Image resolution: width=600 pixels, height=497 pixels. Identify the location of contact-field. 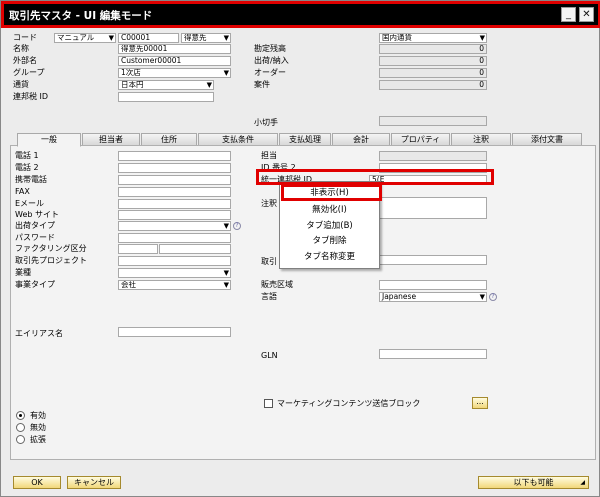
(433, 156).